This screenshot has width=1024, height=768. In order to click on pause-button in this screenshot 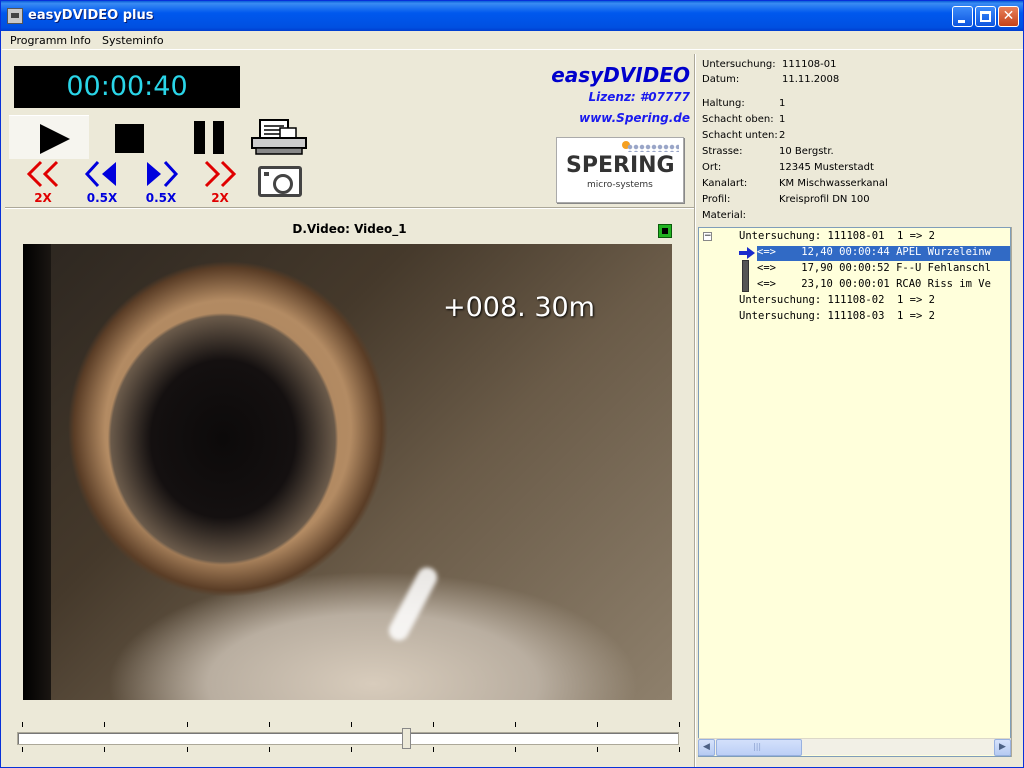, I will do `click(209, 137)`.